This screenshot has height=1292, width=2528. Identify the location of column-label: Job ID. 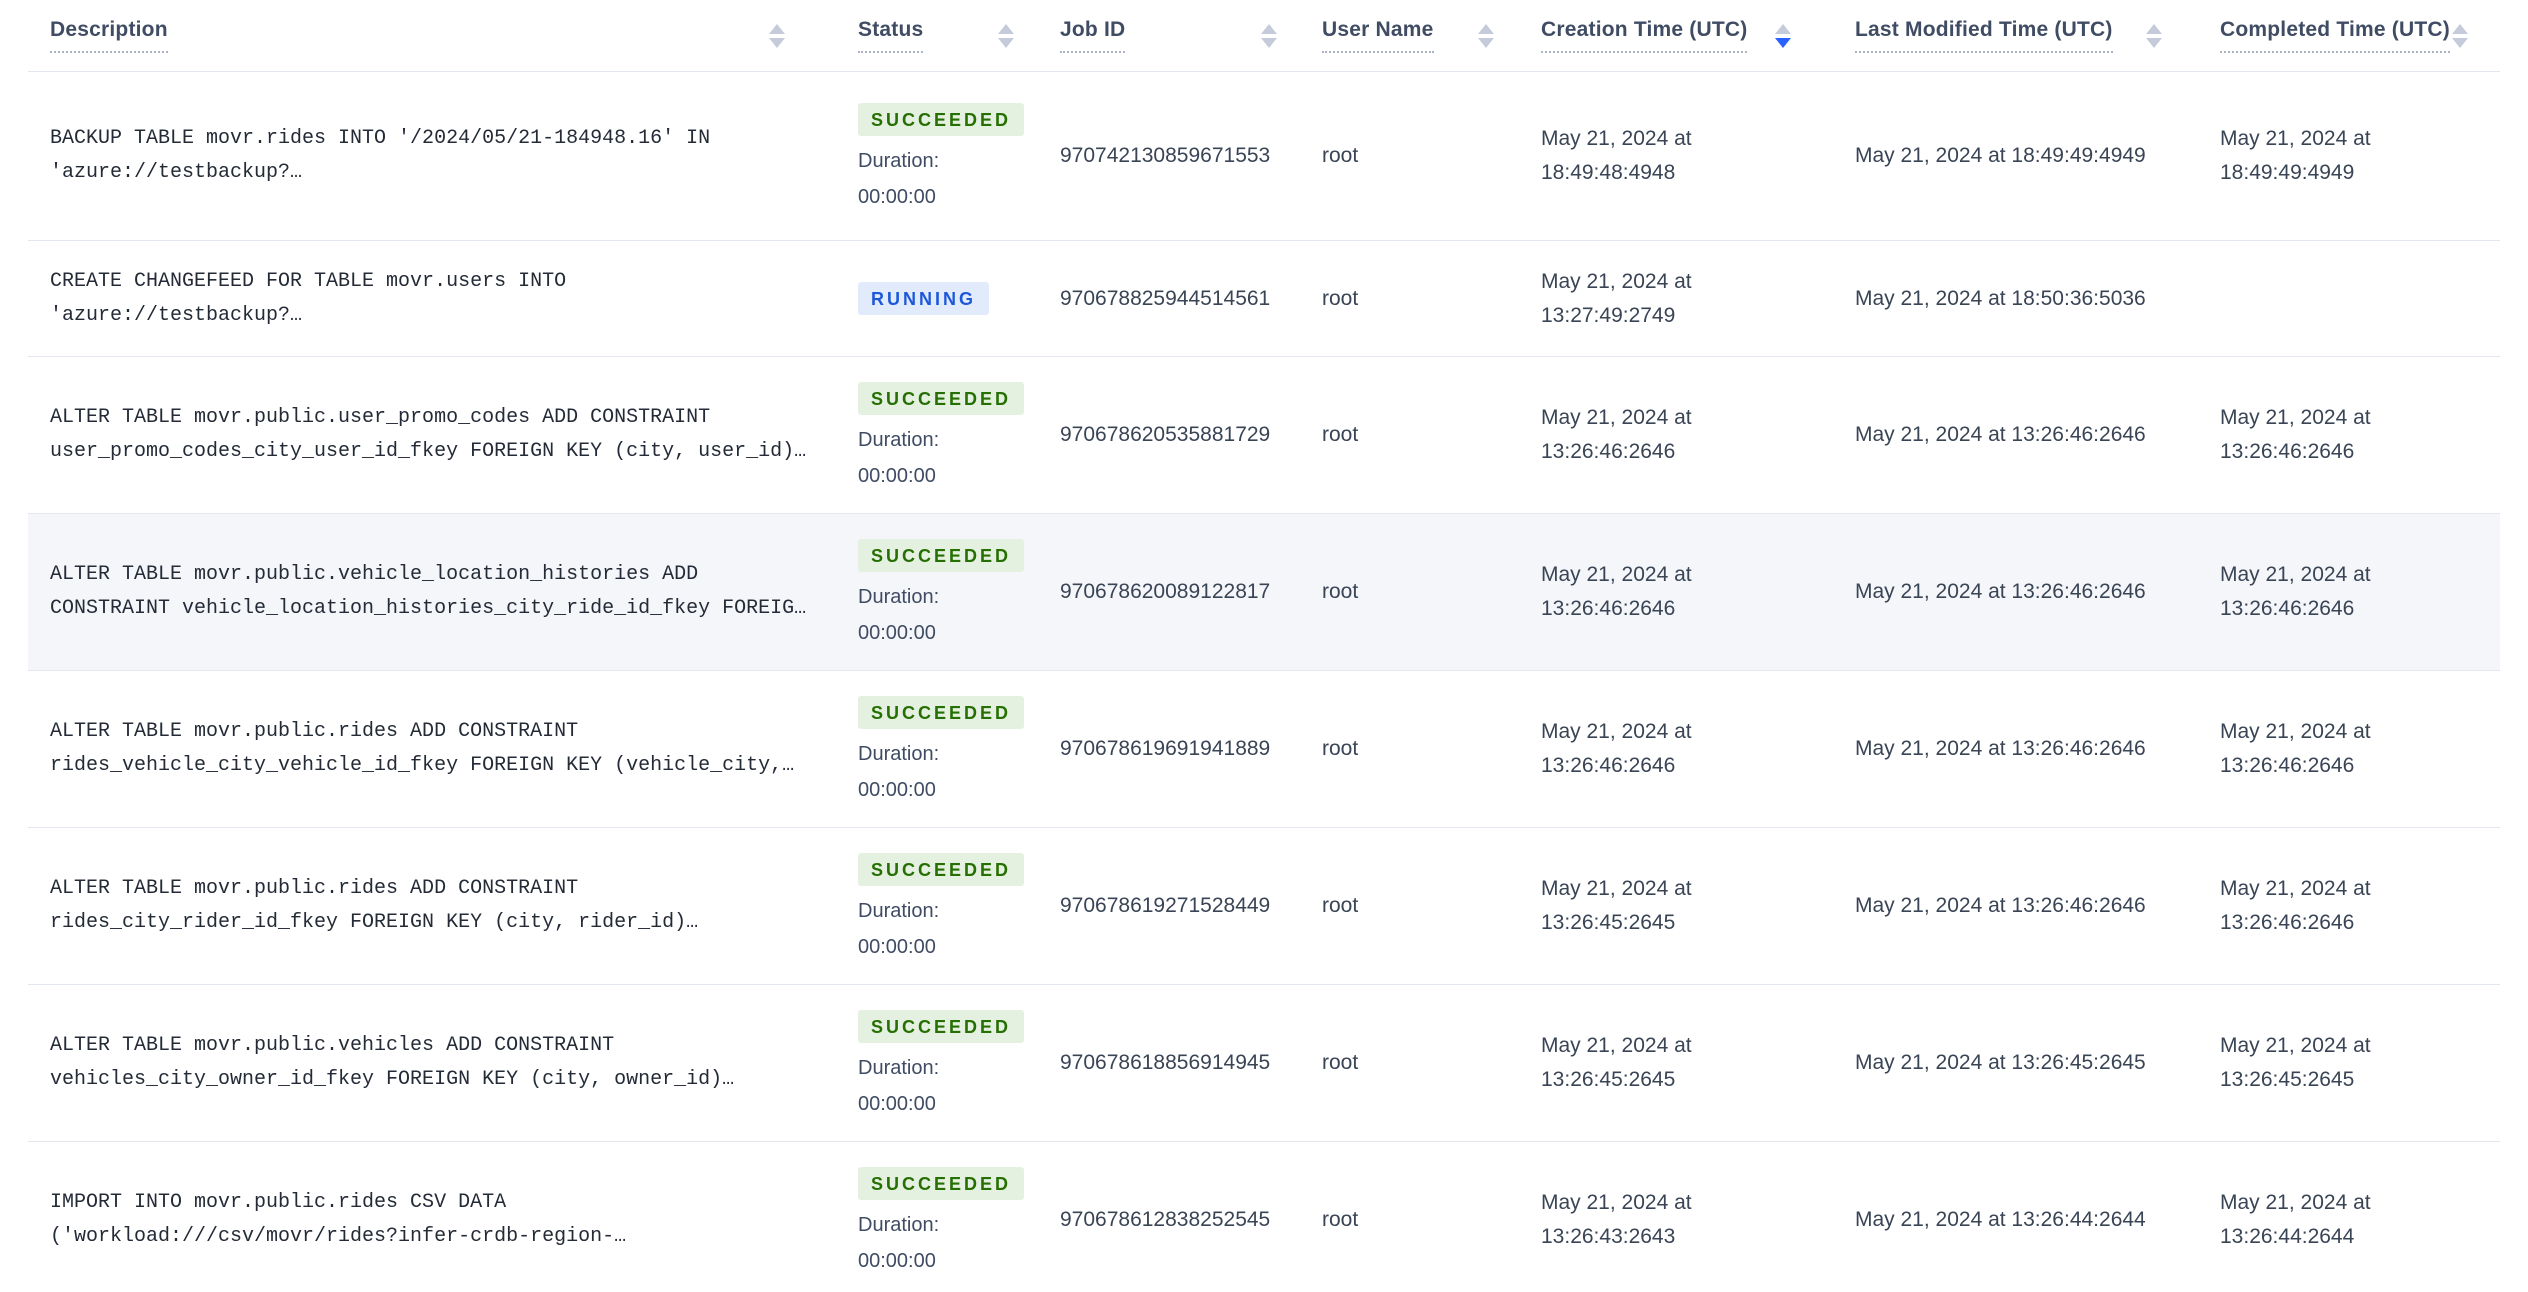
(1093, 35).